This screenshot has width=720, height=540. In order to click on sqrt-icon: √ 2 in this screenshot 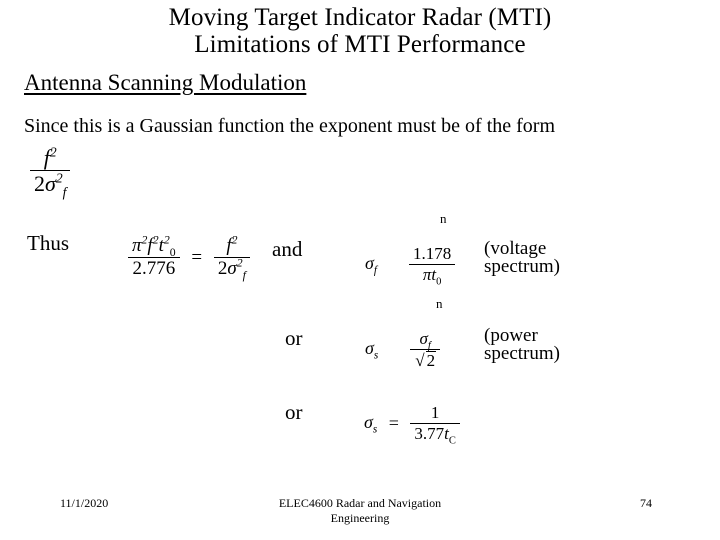, I will do `click(425, 361)`.